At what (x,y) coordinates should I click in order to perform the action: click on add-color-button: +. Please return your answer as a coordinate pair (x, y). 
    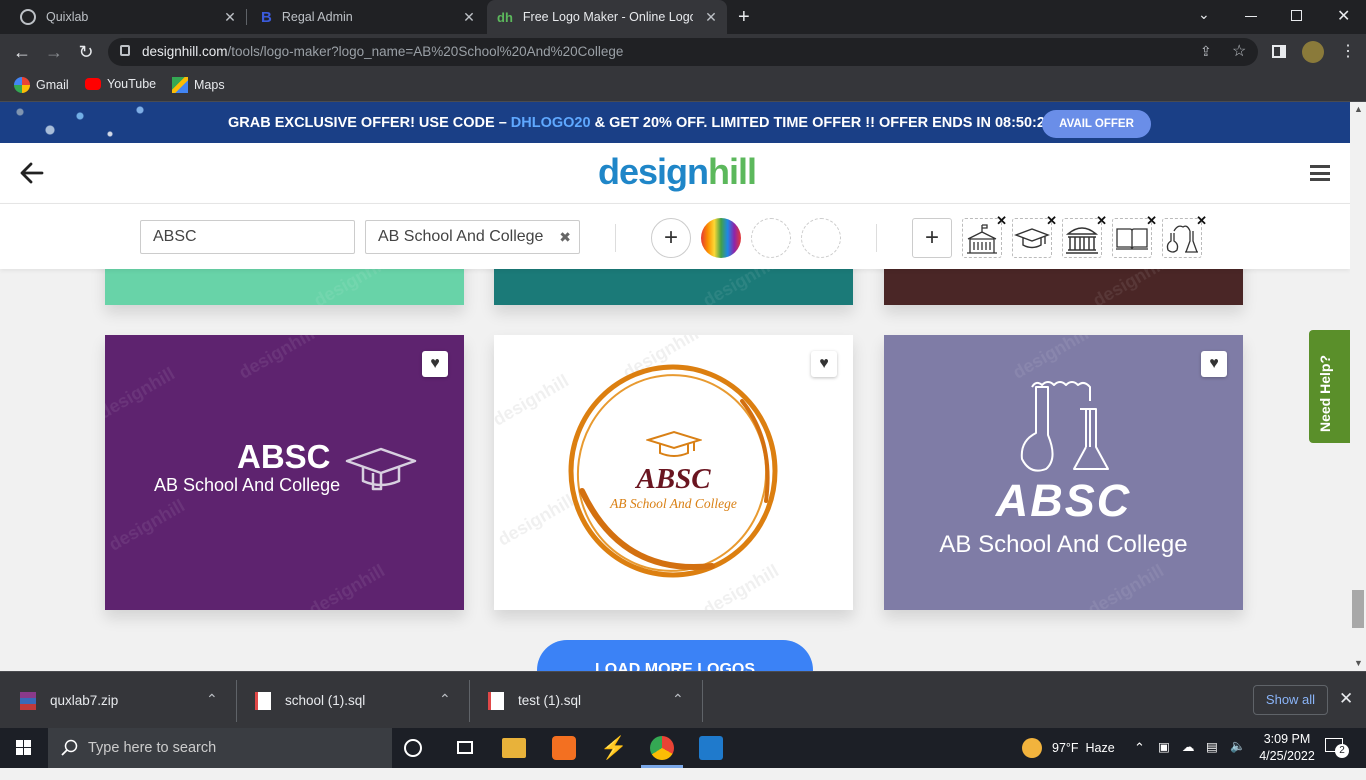
    Looking at the image, I should click on (671, 238).